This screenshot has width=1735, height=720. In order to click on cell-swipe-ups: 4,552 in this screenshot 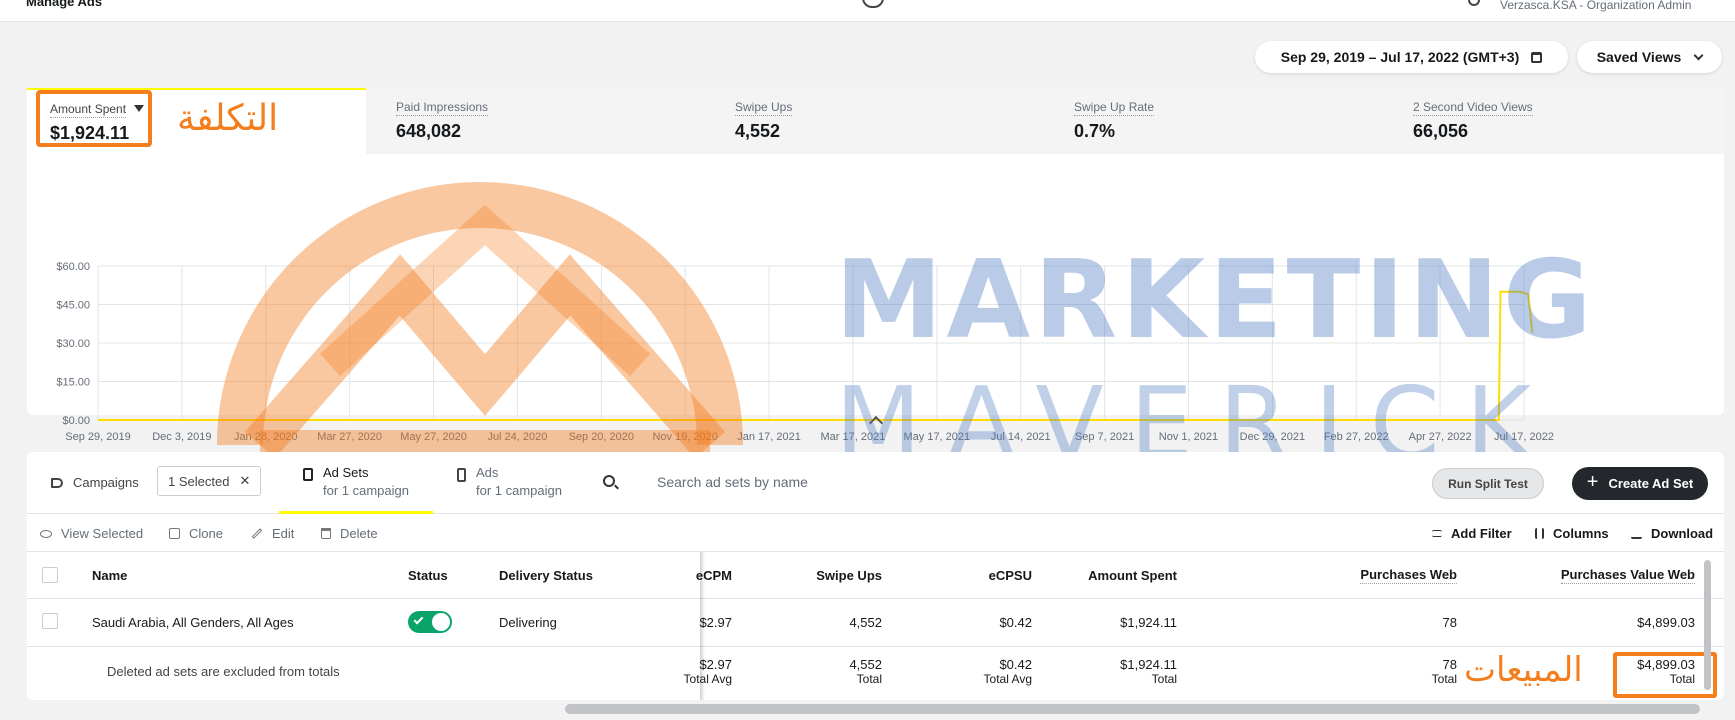, I will do `click(865, 622)`.